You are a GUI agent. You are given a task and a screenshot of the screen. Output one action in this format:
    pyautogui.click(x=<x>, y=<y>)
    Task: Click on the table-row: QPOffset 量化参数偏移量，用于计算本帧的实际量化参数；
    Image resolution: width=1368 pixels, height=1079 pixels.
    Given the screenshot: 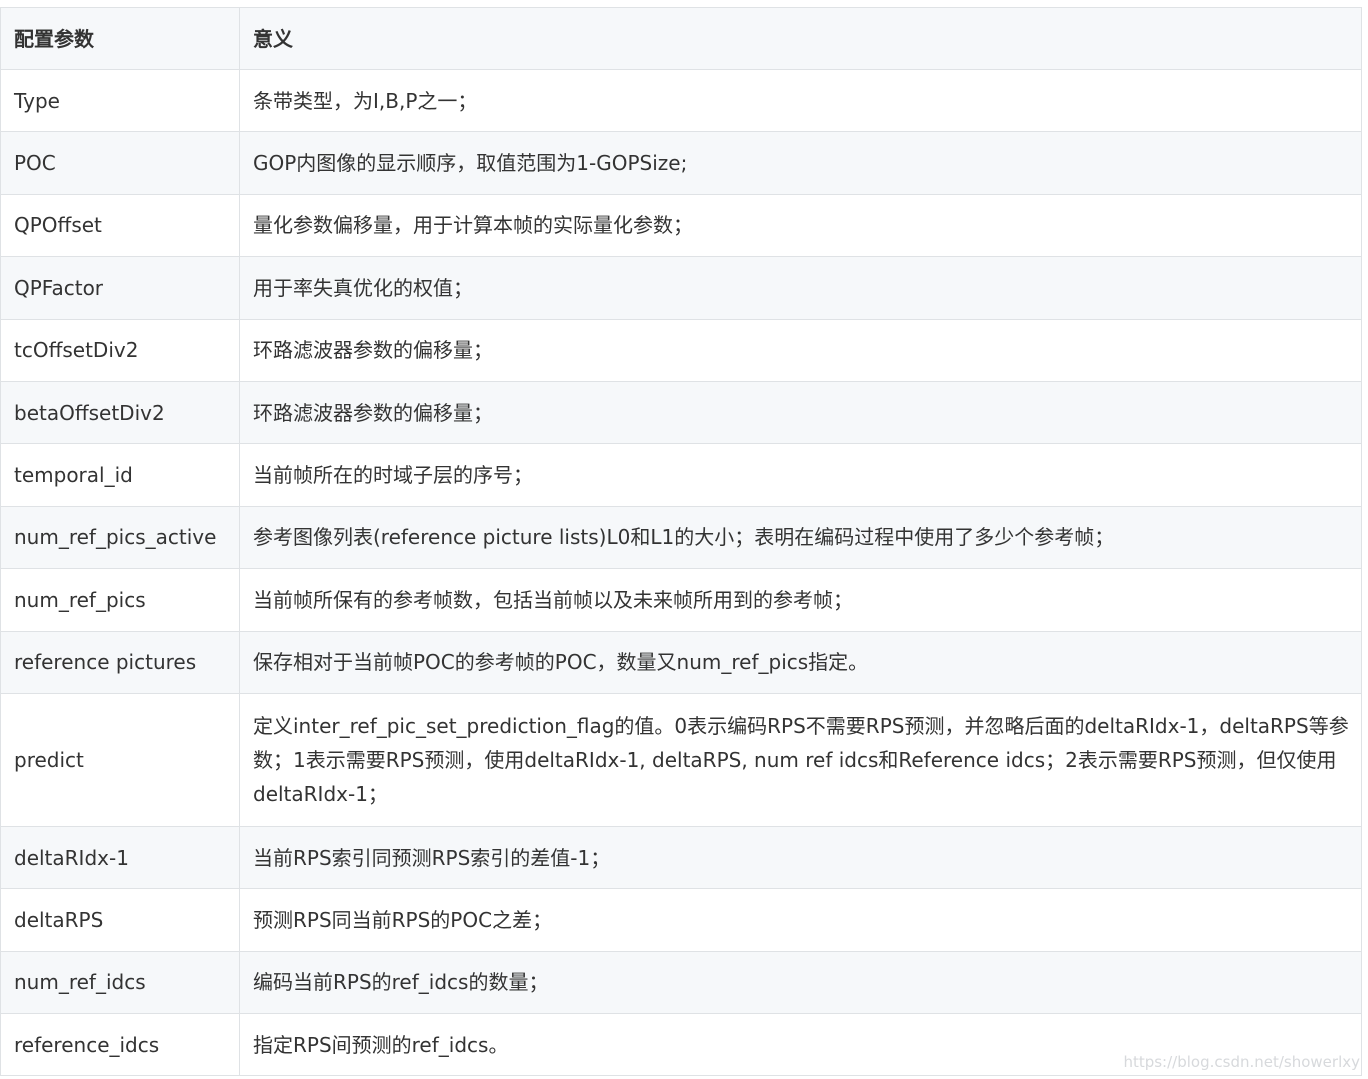 What is the action you would take?
    pyautogui.click(x=681, y=225)
    